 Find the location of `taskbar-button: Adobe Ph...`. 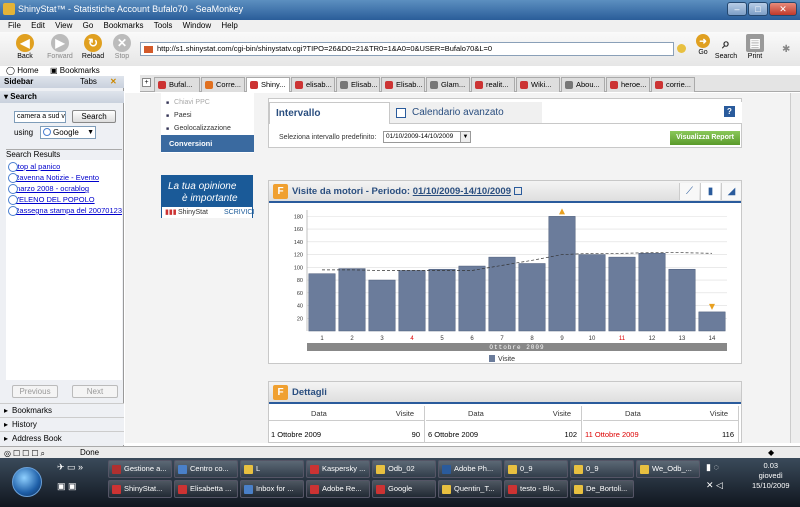

taskbar-button: Adobe Ph... is located at coordinates (470, 469).